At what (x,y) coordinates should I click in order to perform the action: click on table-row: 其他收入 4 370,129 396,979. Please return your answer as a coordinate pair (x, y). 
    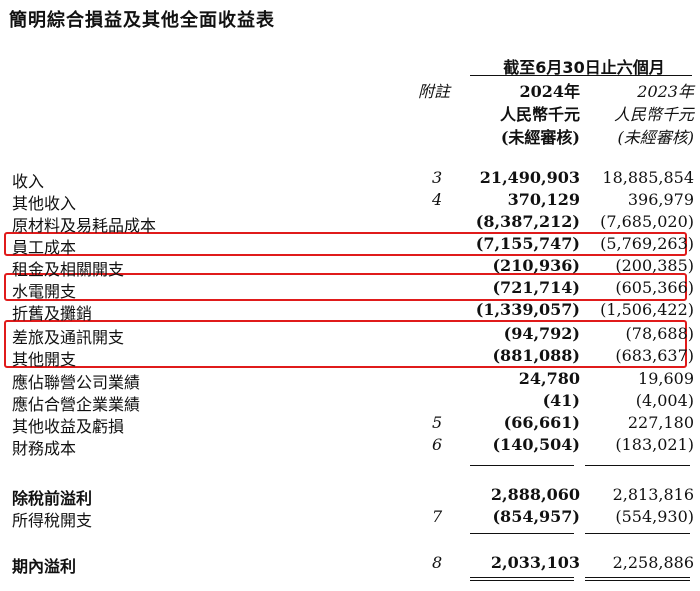
    Looking at the image, I should click on (350, 201).